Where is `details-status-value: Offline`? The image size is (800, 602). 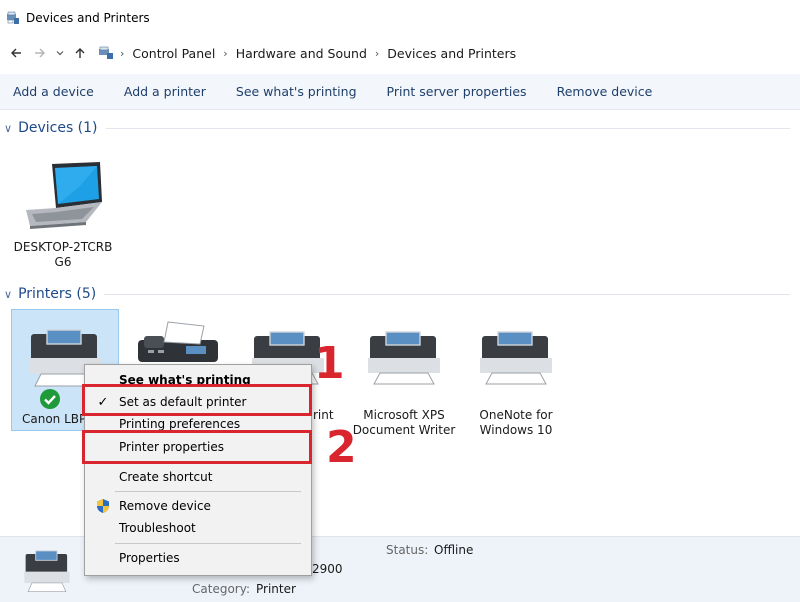 details-status-value: Offline is located at coordinates (454, 550).